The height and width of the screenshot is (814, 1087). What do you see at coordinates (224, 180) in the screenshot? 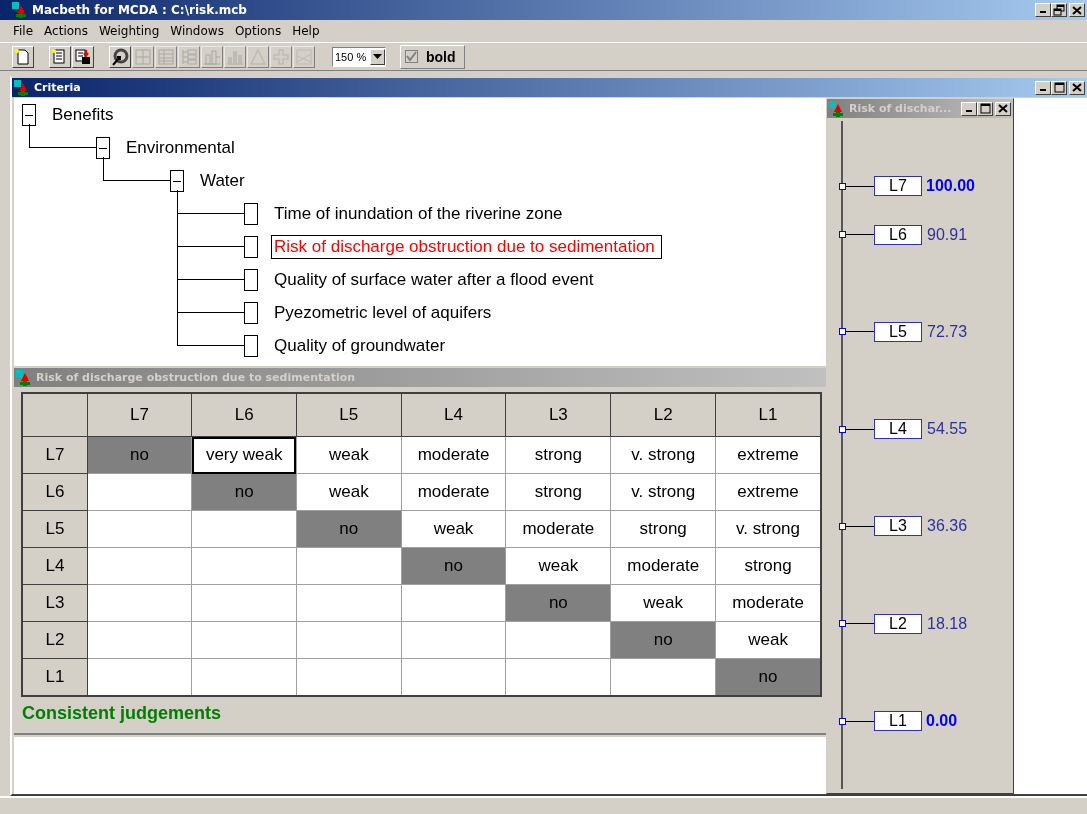
I see `tree-item: Water` at bounding box center [224, 180].